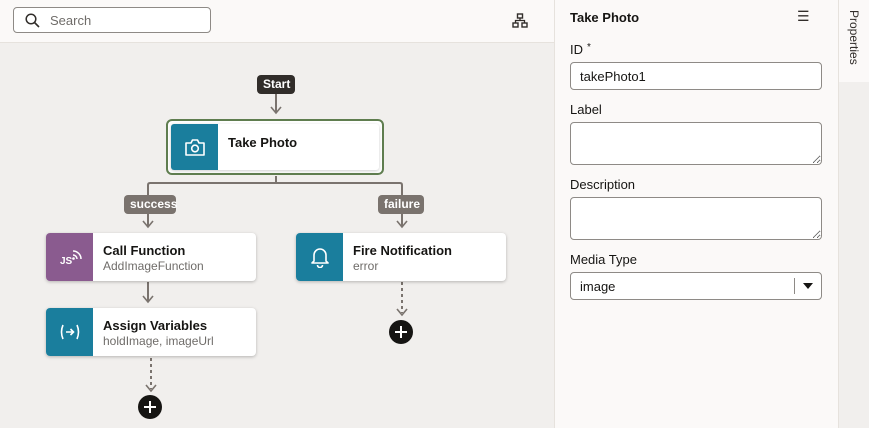 The image size is (869, 428). I want to click on id-input, so click(696, 76).